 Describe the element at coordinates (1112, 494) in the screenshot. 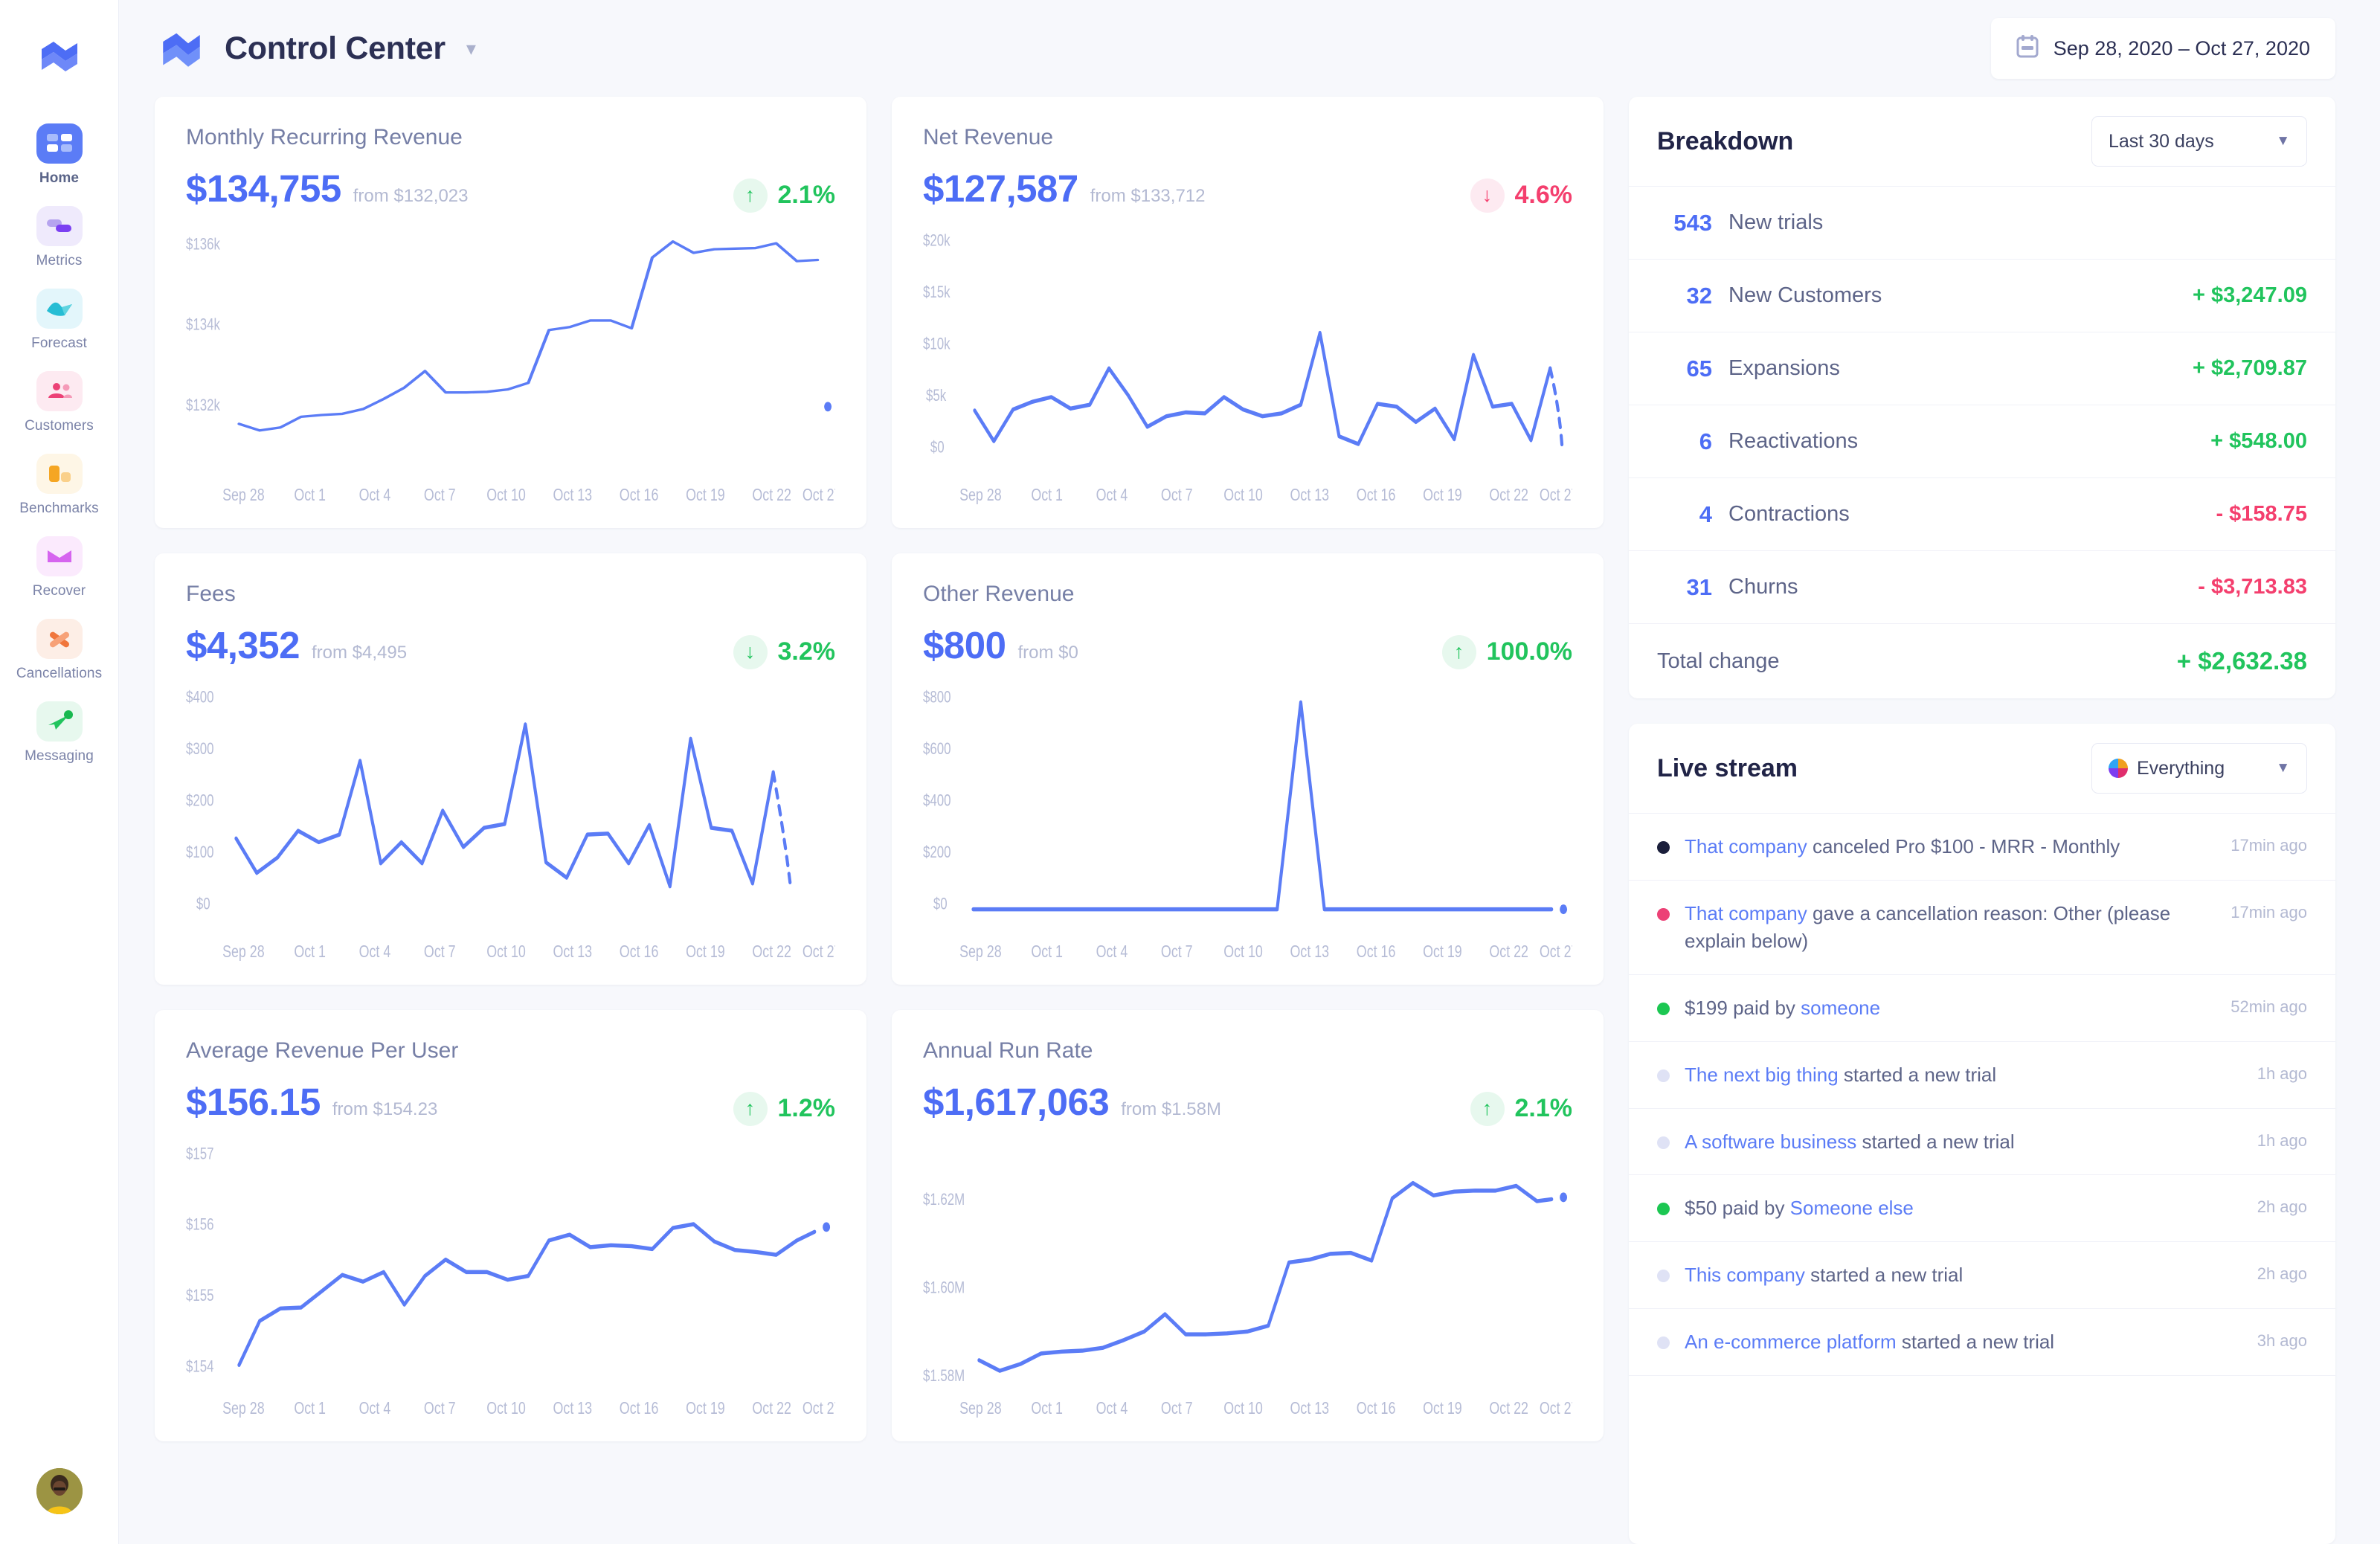

I see `svg-text: Oct 4` at that location.